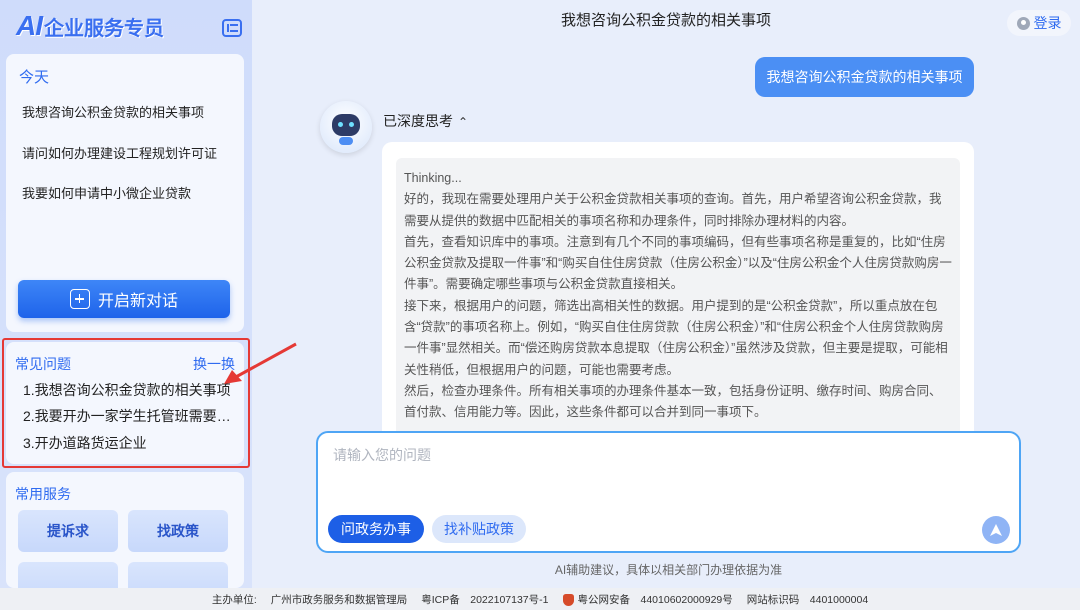 This screenshot has height=610, width=1080. What do you see at coordinates (106, 192) in the screenshot?
I see `history-item: 我要如何申请中小微企业贷款` at bounding box center [106, 192].